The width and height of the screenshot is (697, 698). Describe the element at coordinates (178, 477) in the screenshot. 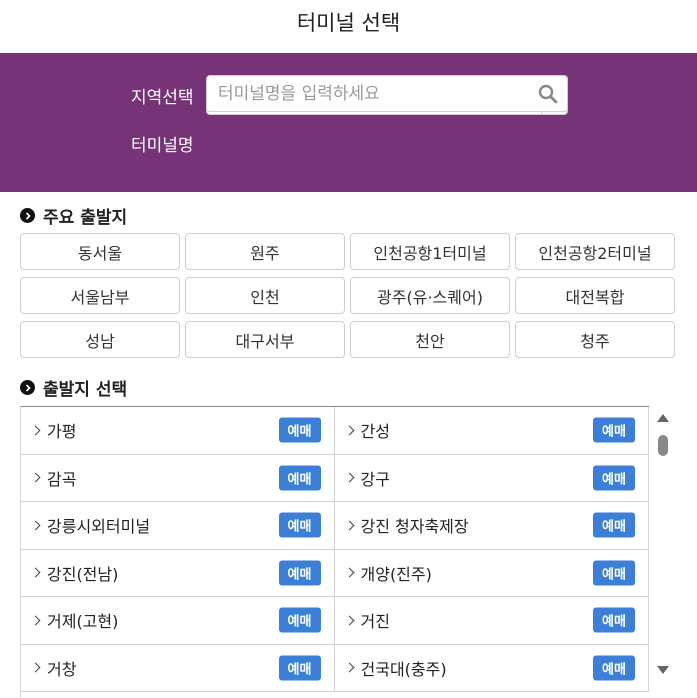

I see `terminal-item: 감곡 예매` at that location.